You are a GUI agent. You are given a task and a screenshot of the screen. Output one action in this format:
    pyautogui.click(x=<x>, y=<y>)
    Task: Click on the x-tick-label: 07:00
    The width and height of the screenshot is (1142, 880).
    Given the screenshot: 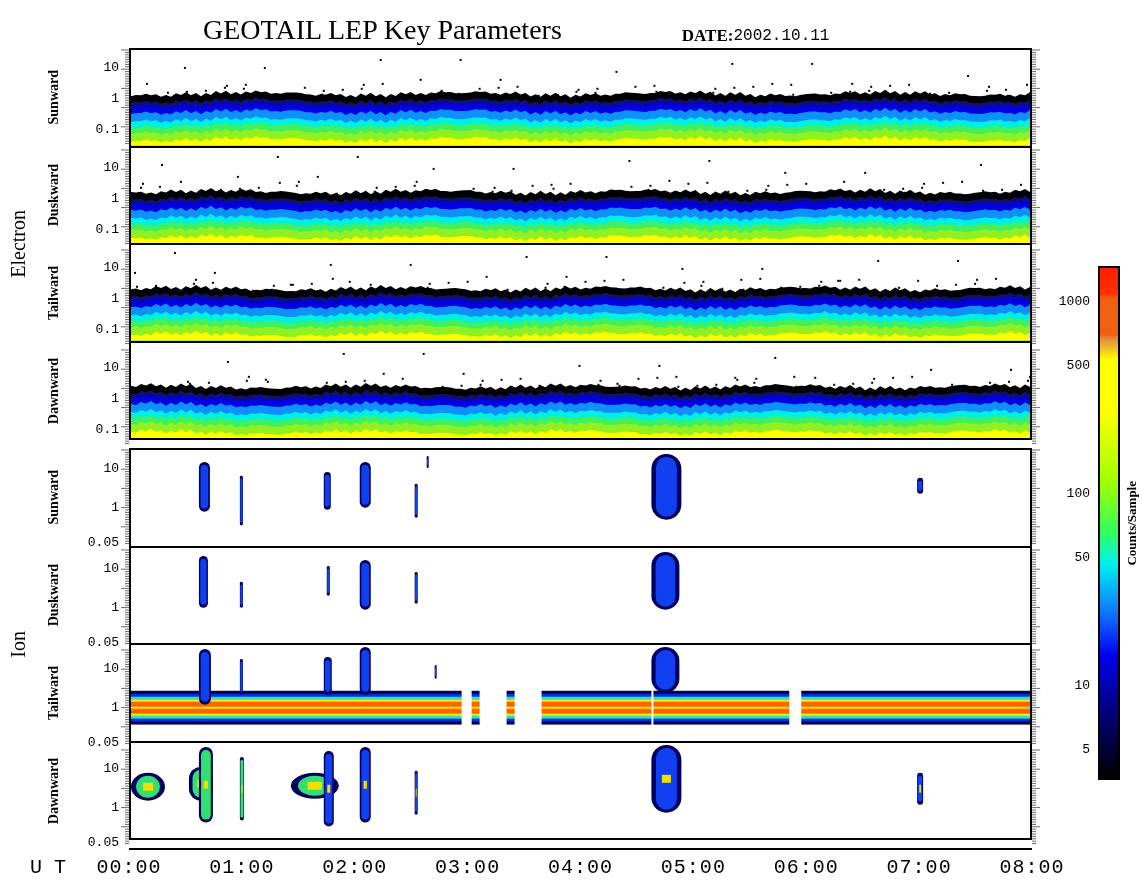 What is the action you would take?
    pyautogui.click(x=919, y=868)
    